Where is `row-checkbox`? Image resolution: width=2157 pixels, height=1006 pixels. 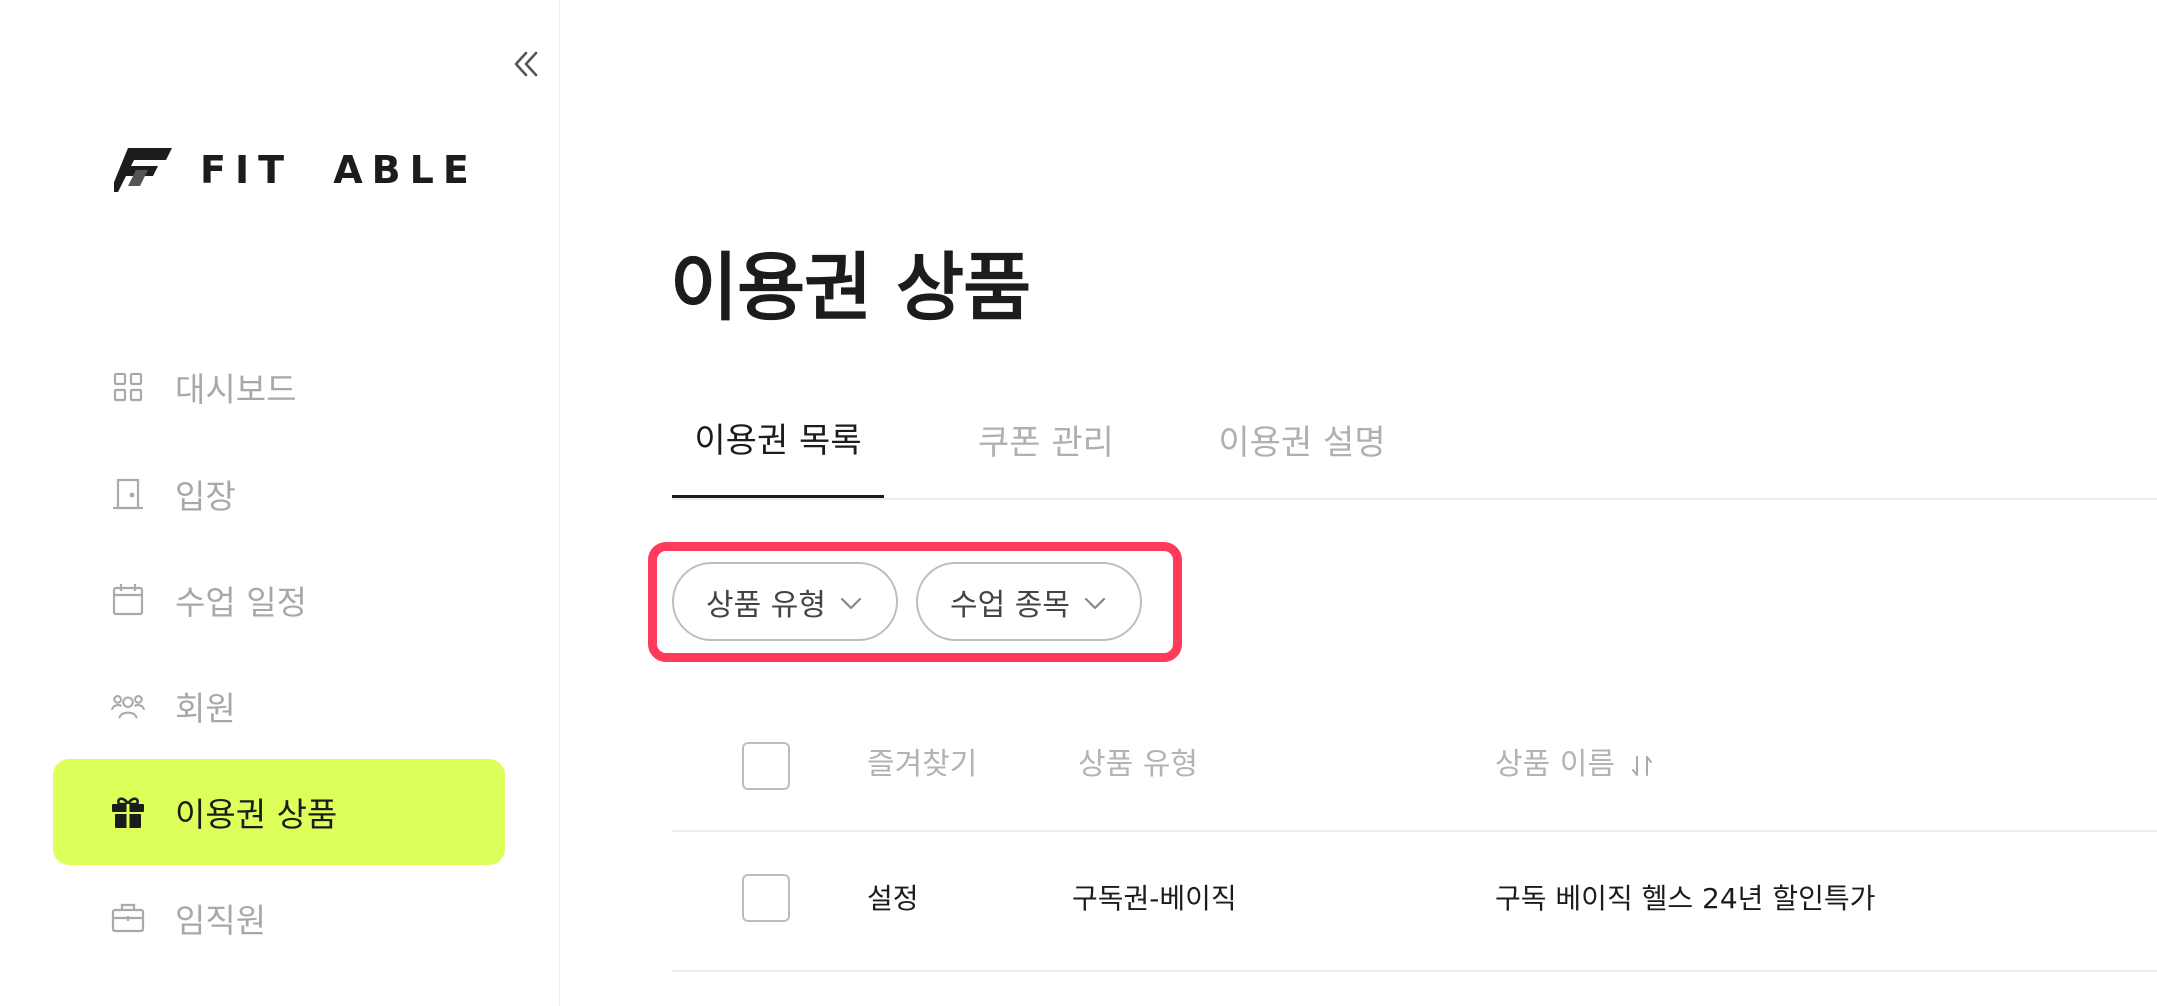 row-checkbox is located at coordinates (766, 898).